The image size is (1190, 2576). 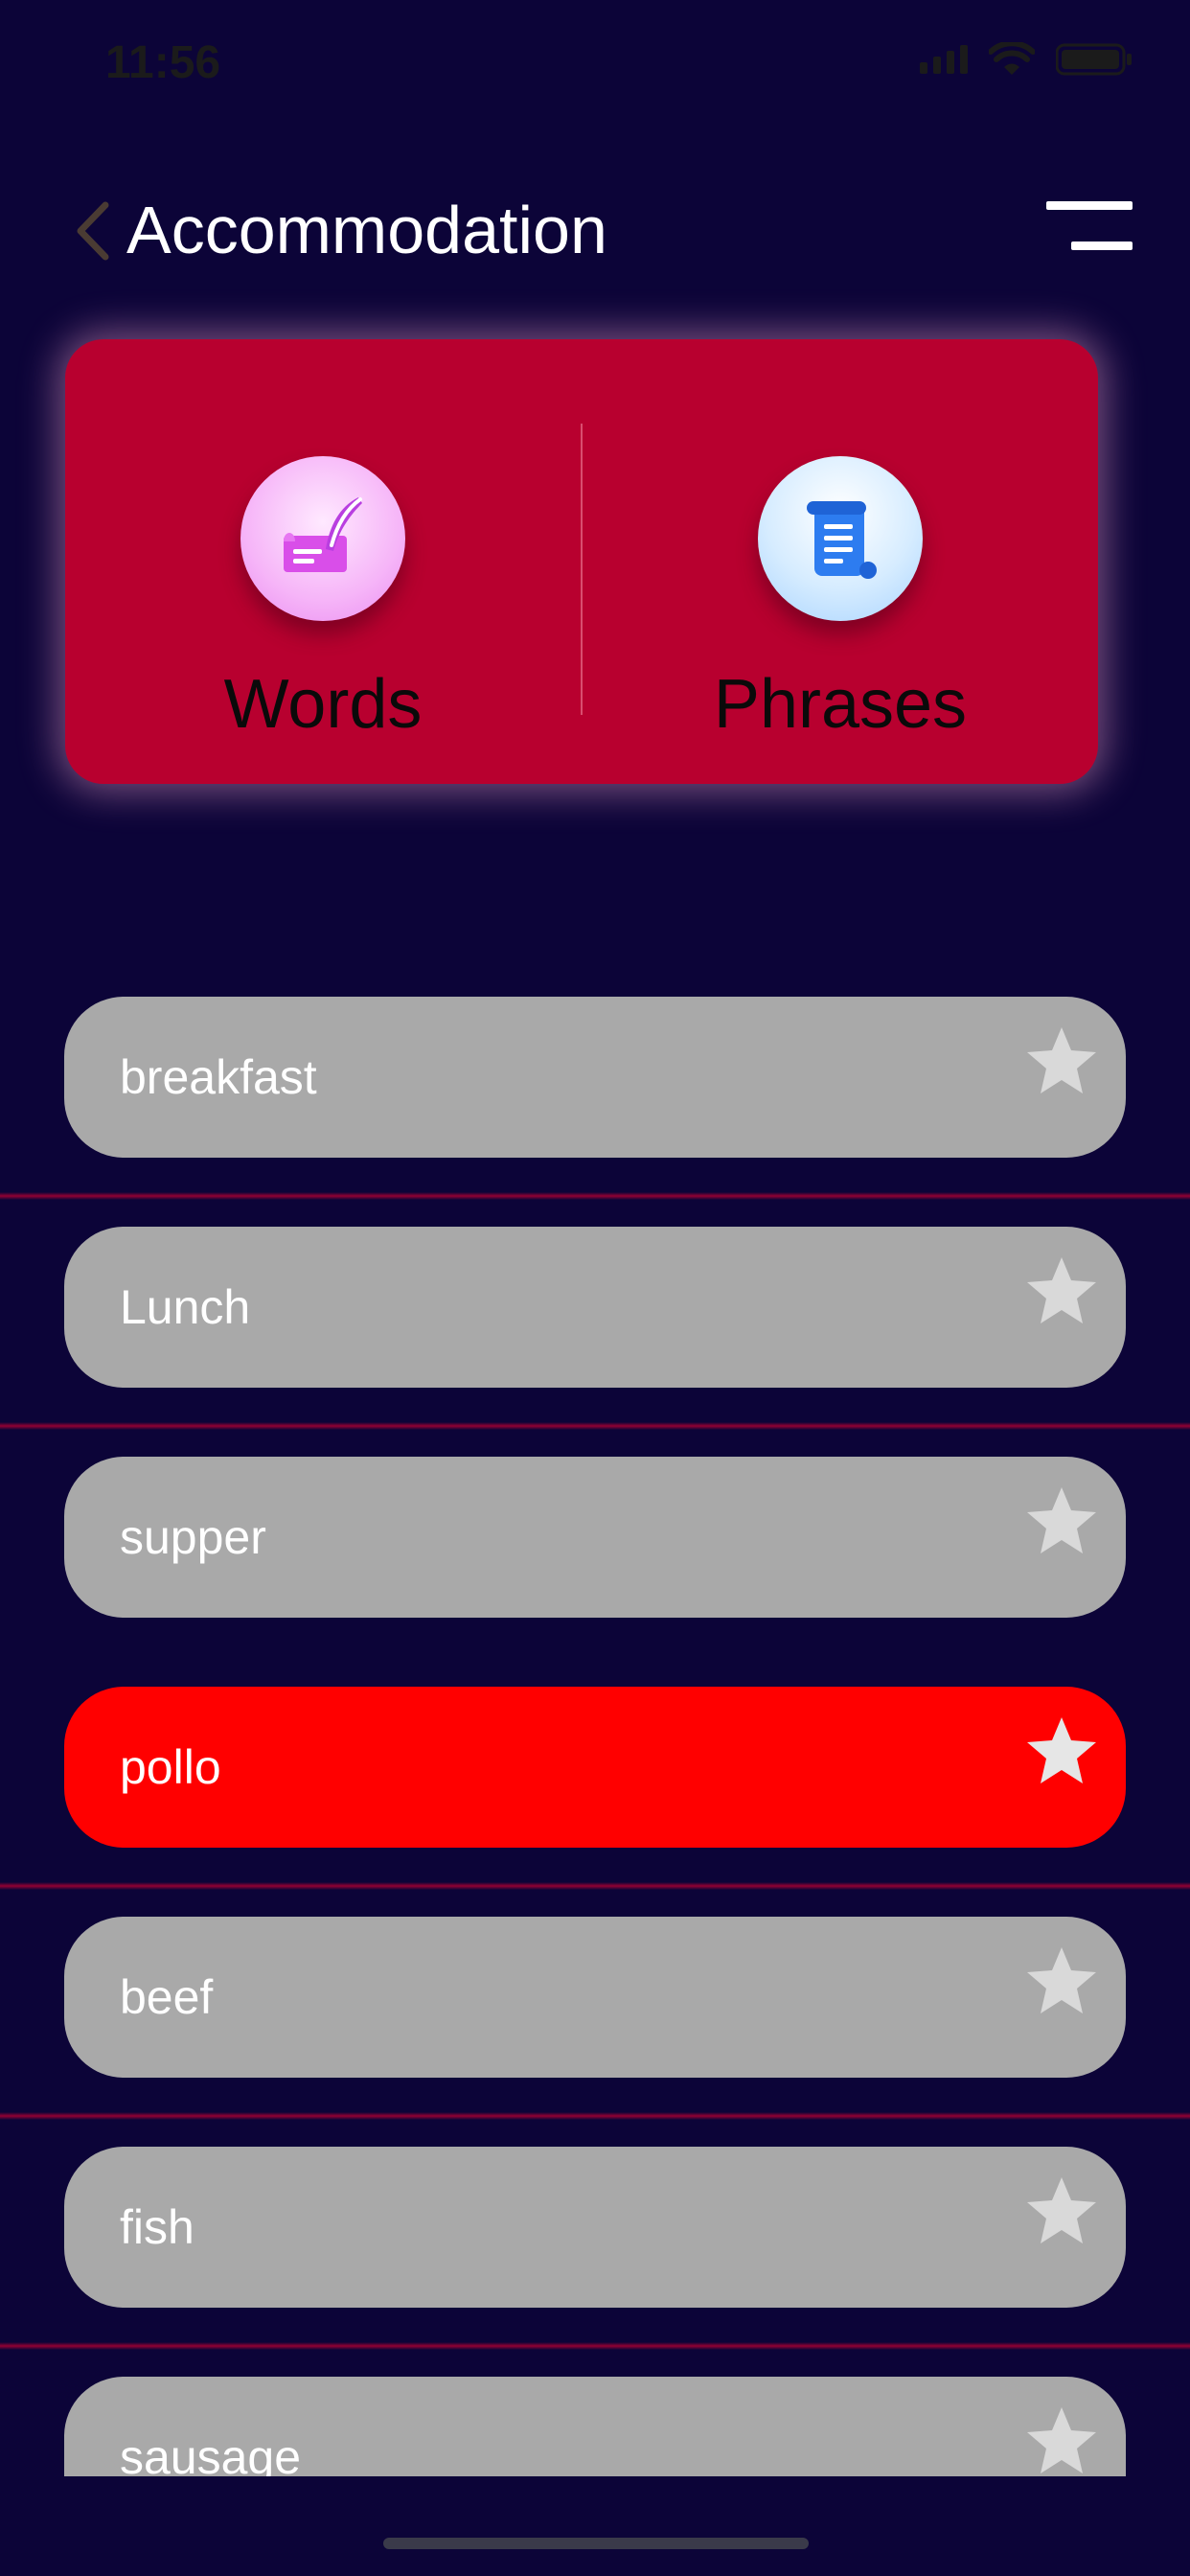 I want to click on scroll-icon, so click(x=842, y=540).